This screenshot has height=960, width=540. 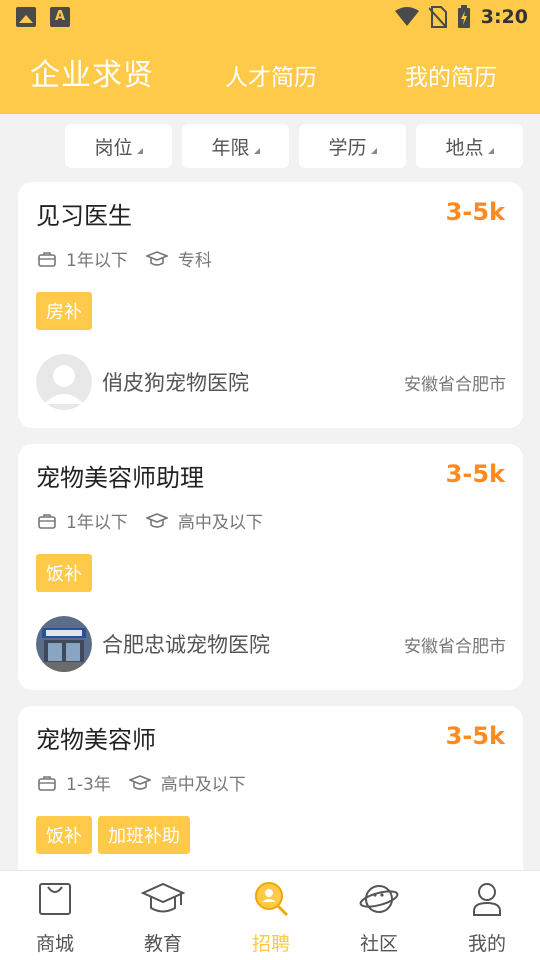 I want to click on image-notification-icon, so click(x=26, y=17).